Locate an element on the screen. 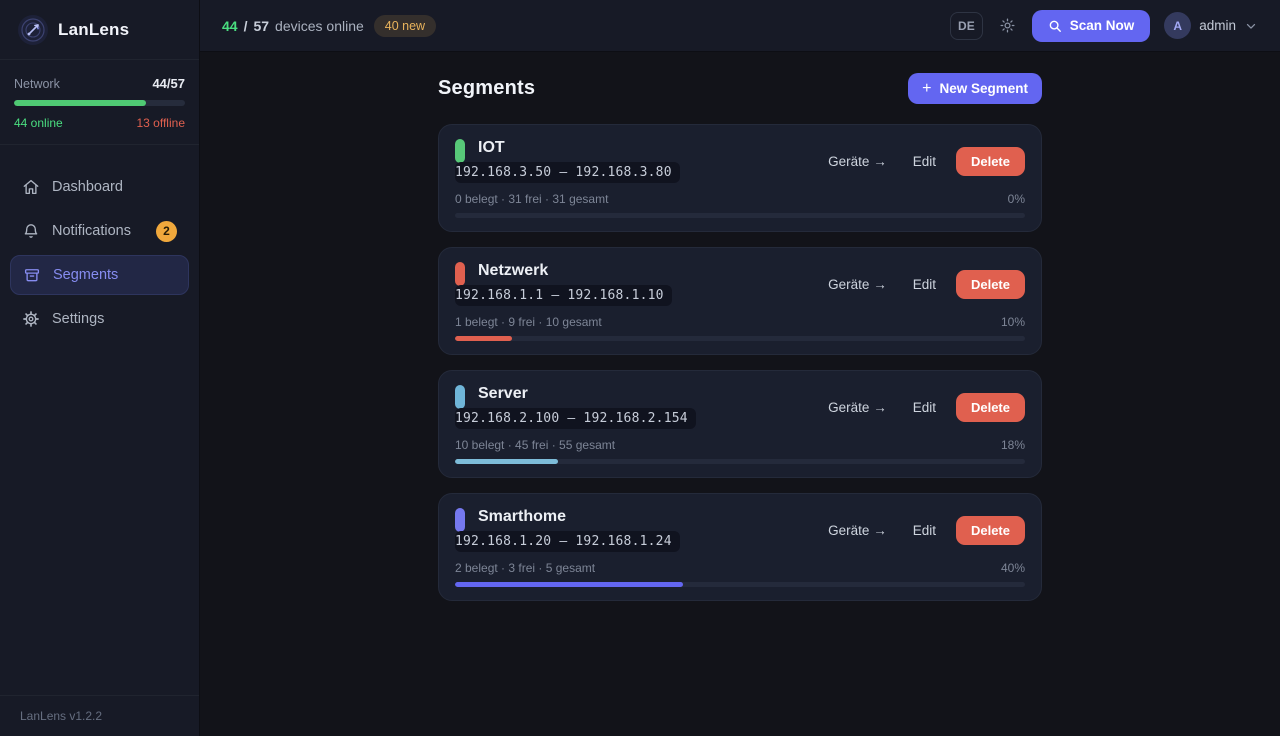 Image resolution: width=1280 pixels, height=736 pixels. devices-total-count: 57 is located at coordinates (261, 25).